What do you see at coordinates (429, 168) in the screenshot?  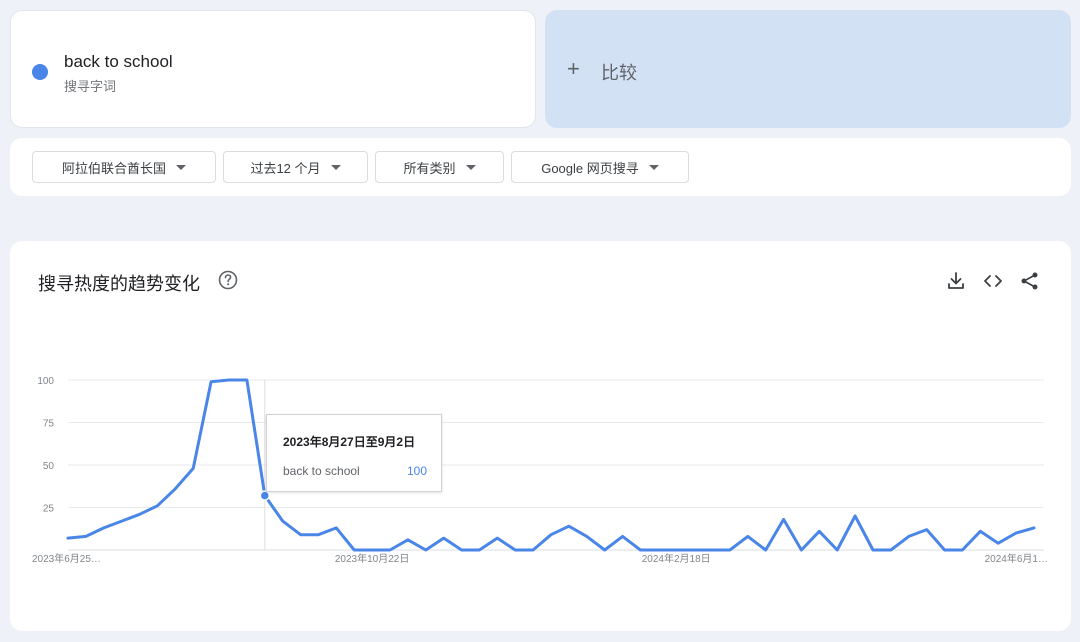 I see `category-filter-label: 所有类别` at bounding box center [429, 168].